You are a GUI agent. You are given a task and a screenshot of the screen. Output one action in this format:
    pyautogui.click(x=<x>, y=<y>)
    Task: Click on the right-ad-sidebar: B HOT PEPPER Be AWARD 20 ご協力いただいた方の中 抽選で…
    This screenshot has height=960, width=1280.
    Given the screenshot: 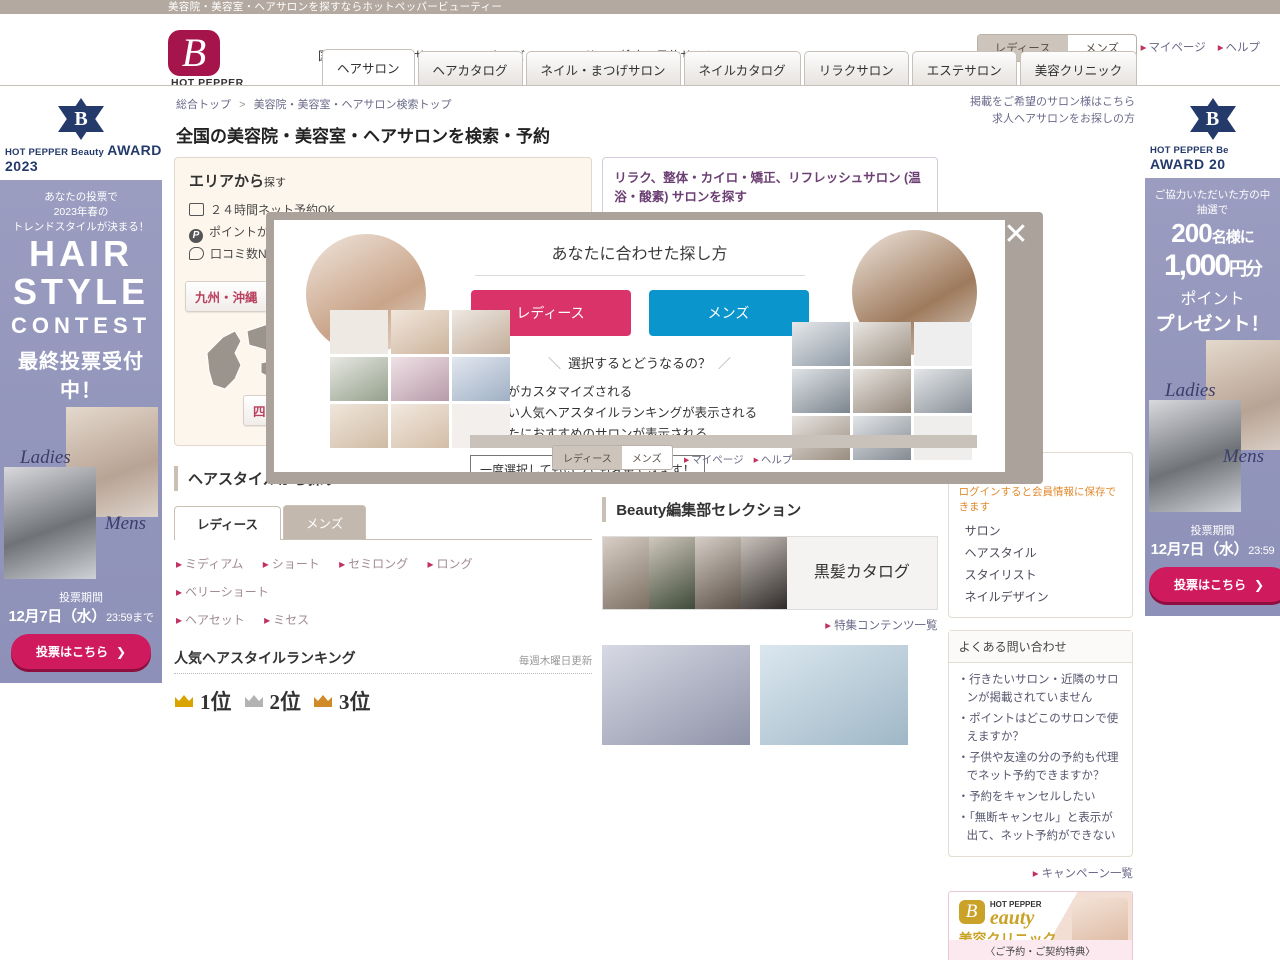 What is the action you would take?
    pyautogui.click(x=1212, y=436)
    